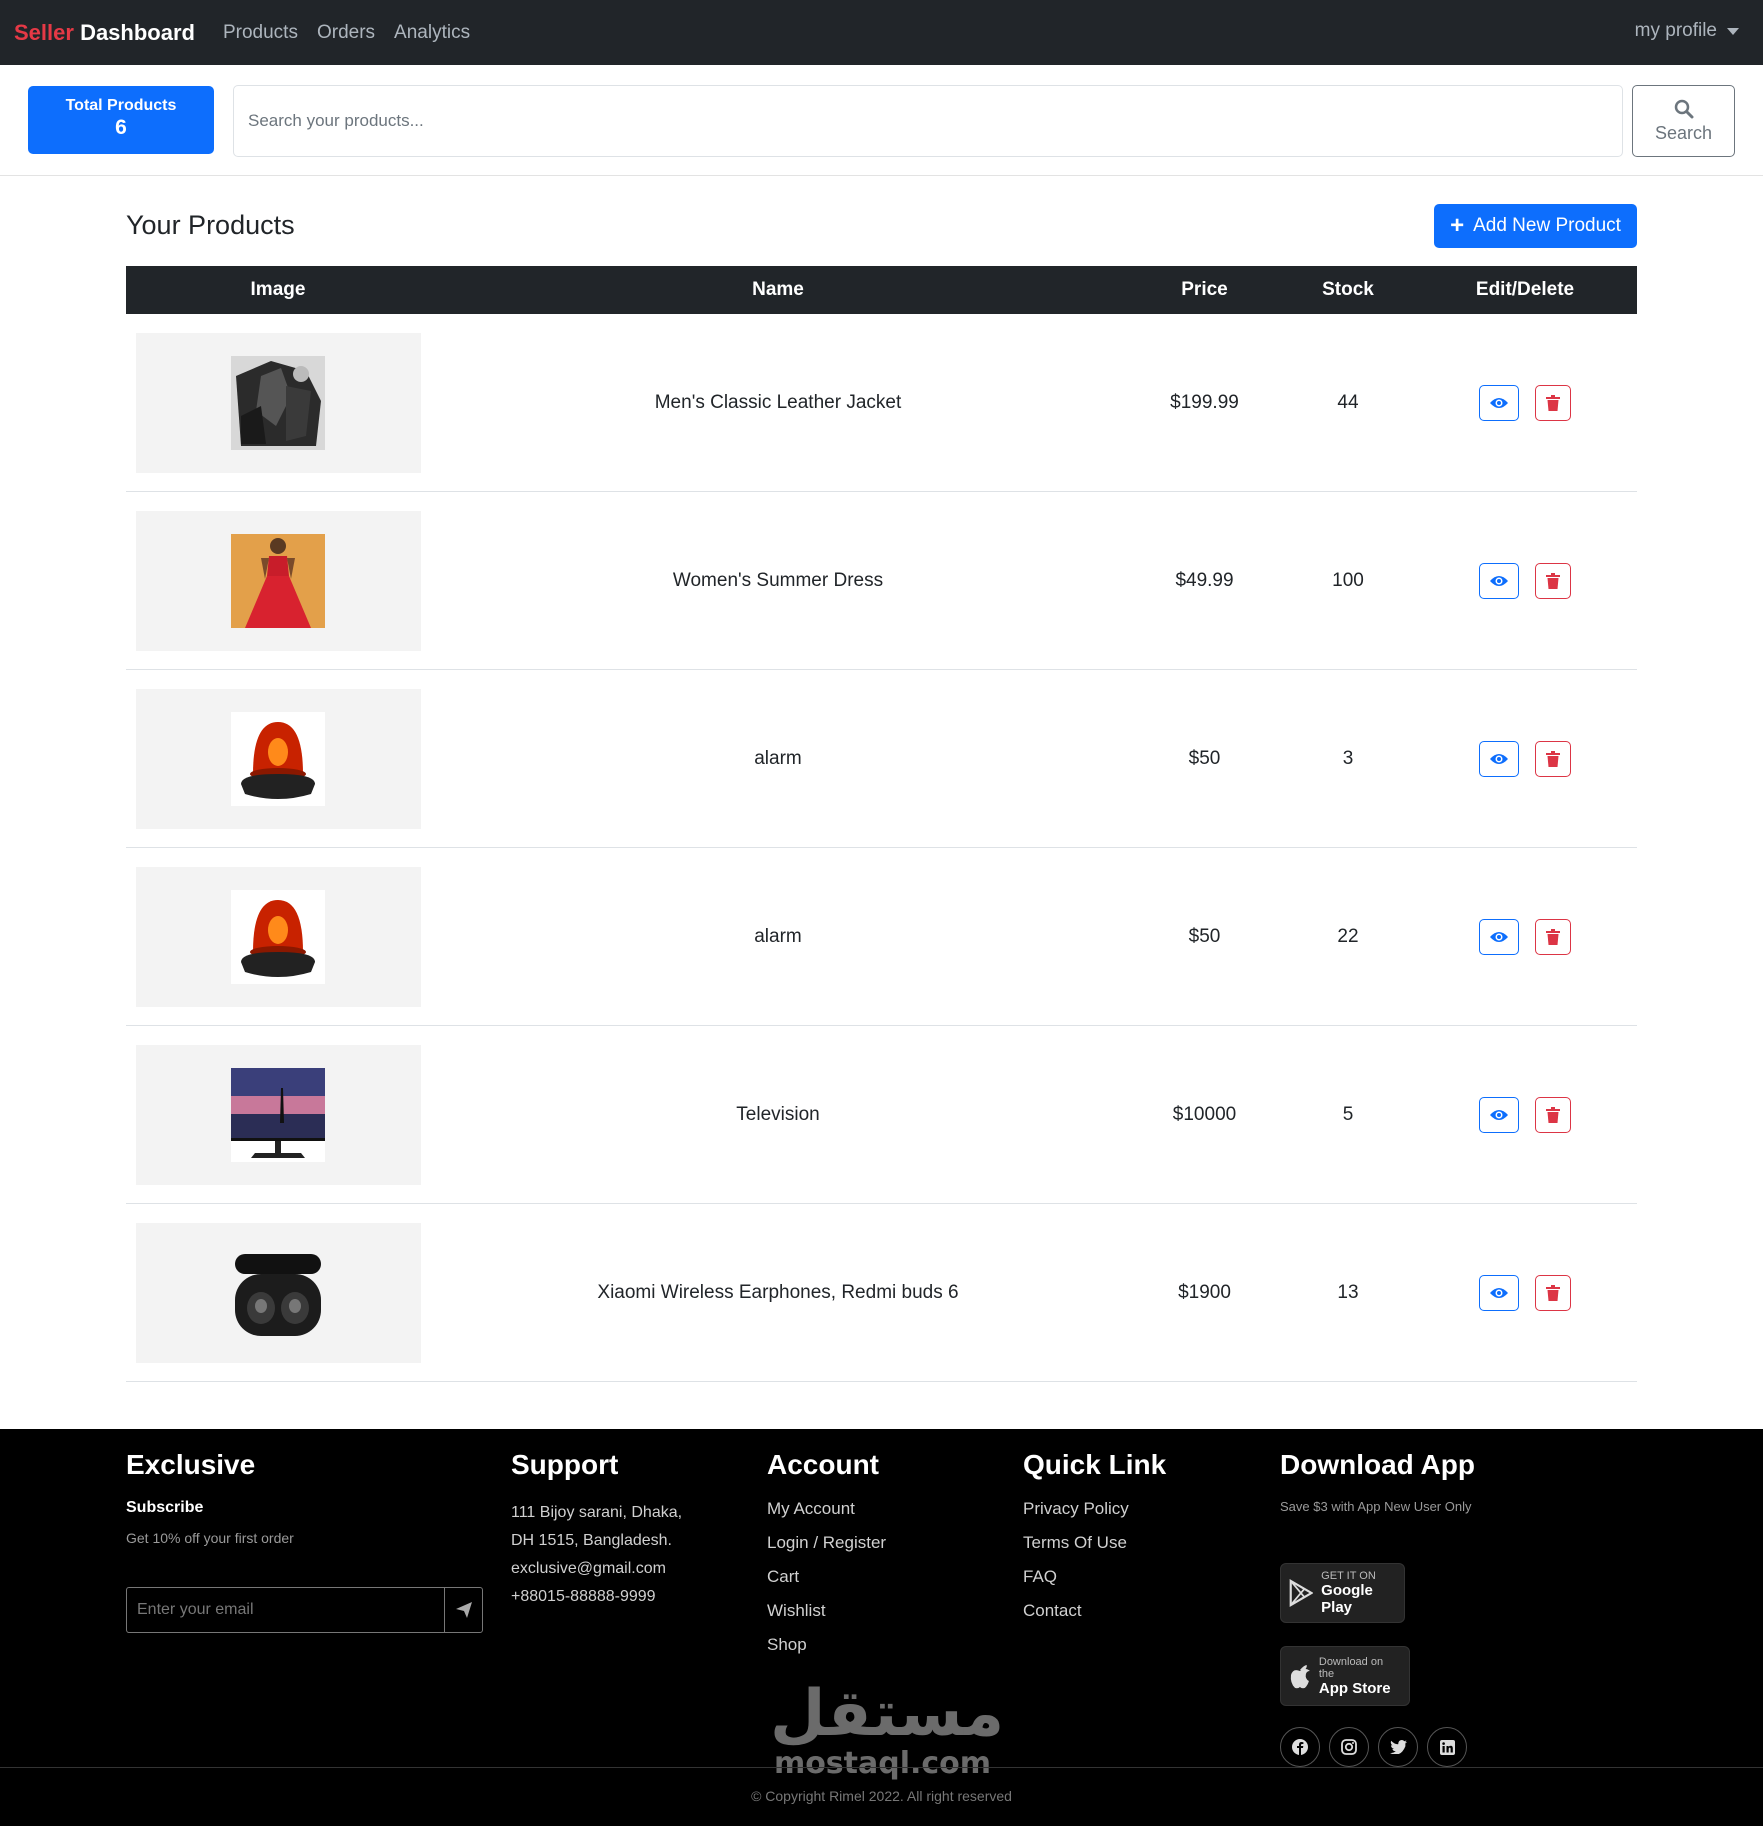  I want to click on nav-link-orders: Orders, so click(346, 33).